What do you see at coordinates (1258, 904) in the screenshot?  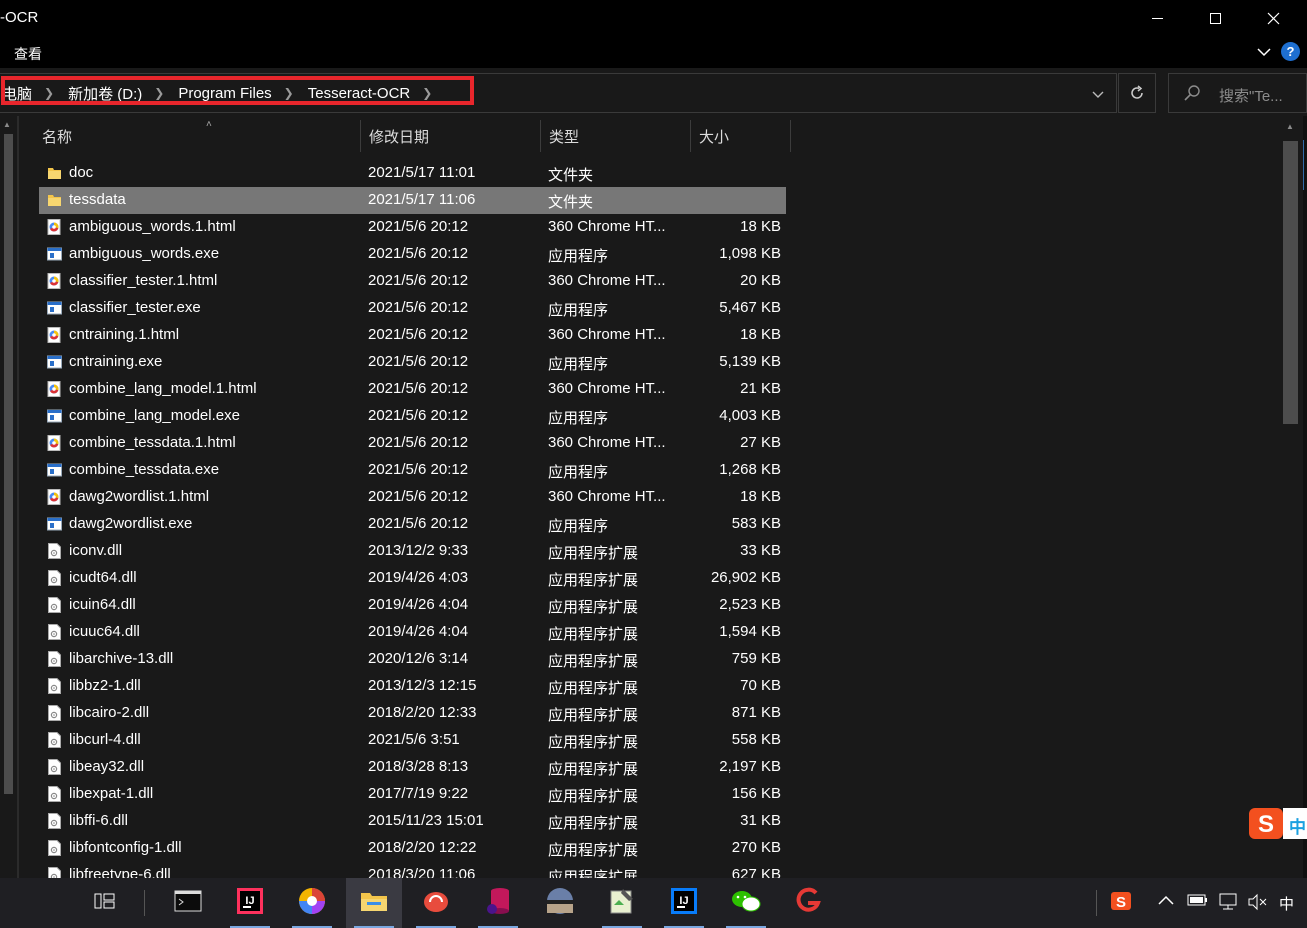 I see `volume-muted-icon` at bounding box center [1258, 904].